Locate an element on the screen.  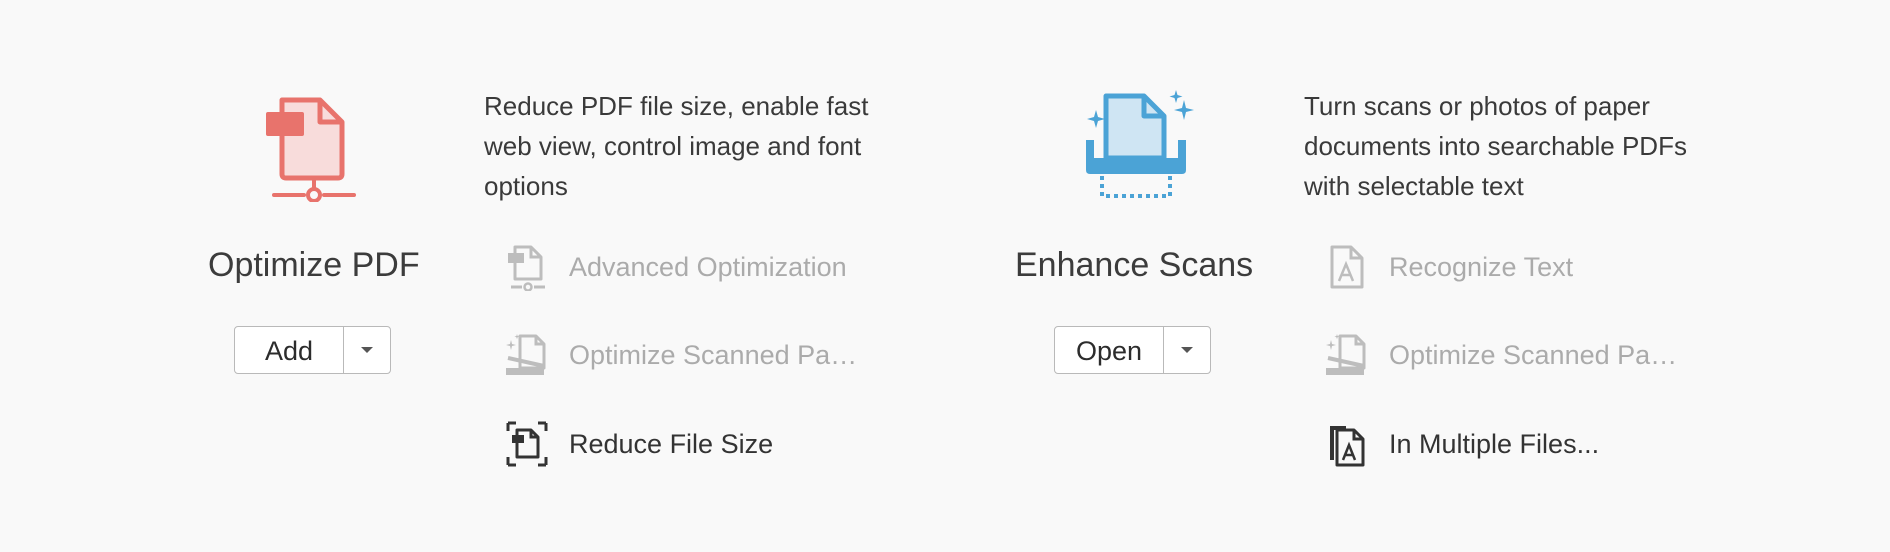
reduce-file-size-icon is located at coordinates (527, 444).